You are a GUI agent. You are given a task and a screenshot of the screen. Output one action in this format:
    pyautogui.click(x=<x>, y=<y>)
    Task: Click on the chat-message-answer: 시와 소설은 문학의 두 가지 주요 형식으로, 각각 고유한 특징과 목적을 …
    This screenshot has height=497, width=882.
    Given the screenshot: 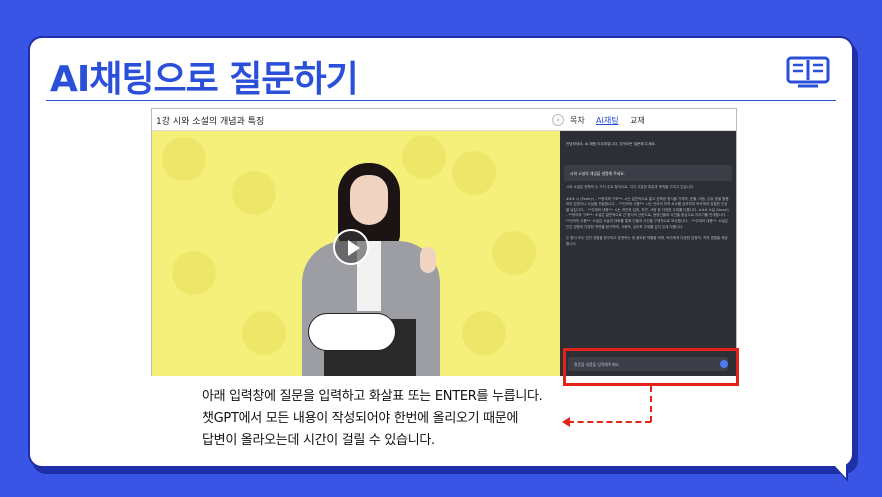 What is the action you would take?
    pyautogui.click(x=648, y=216)
    